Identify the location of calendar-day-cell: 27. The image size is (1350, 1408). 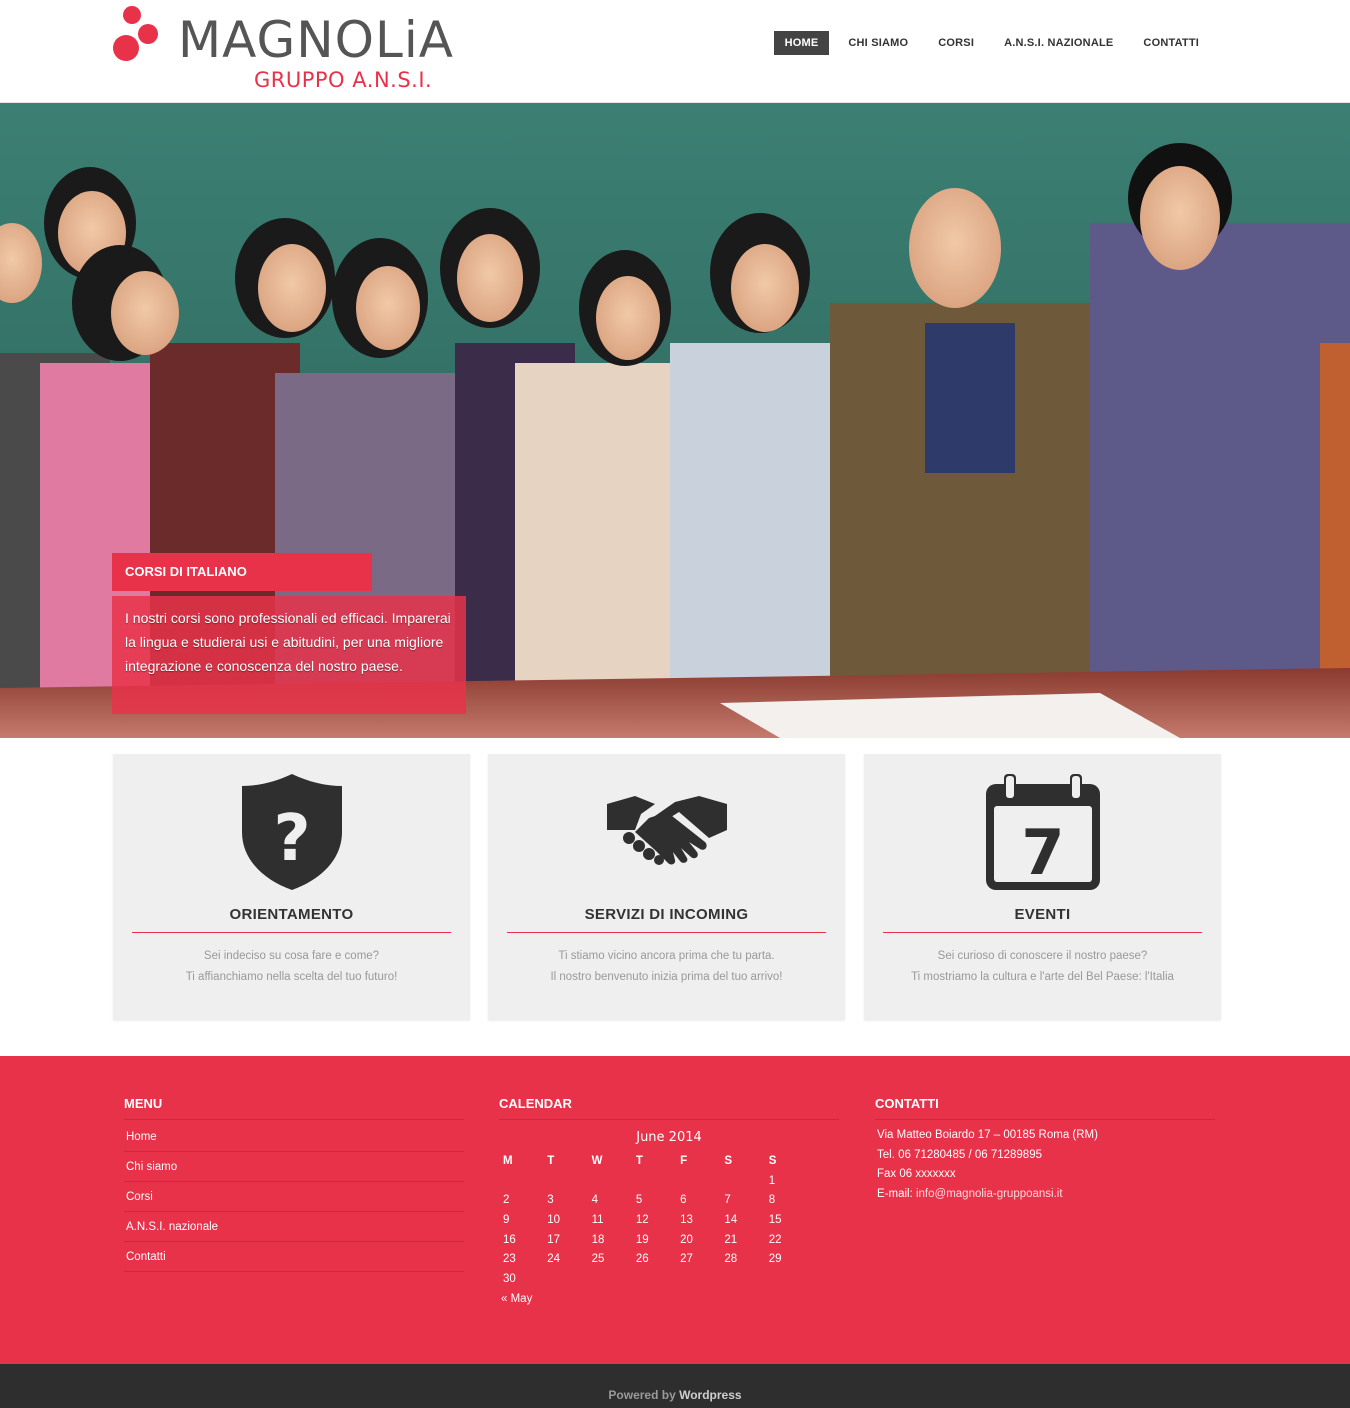
(686, 1259).